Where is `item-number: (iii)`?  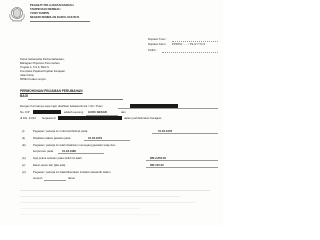
item-number: (iii) is located at coordinates (24, 145).